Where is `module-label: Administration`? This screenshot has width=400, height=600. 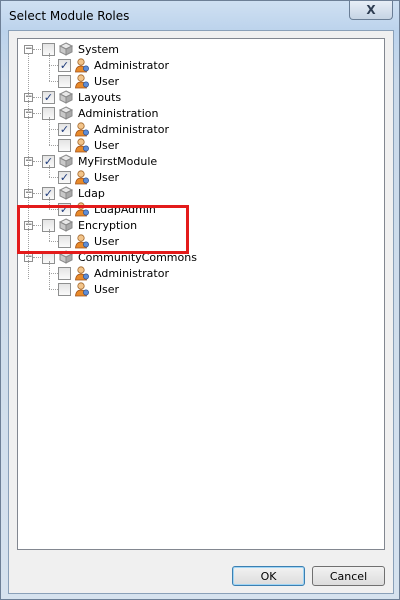
module-label: Administration is located at coordinates (118, 113).